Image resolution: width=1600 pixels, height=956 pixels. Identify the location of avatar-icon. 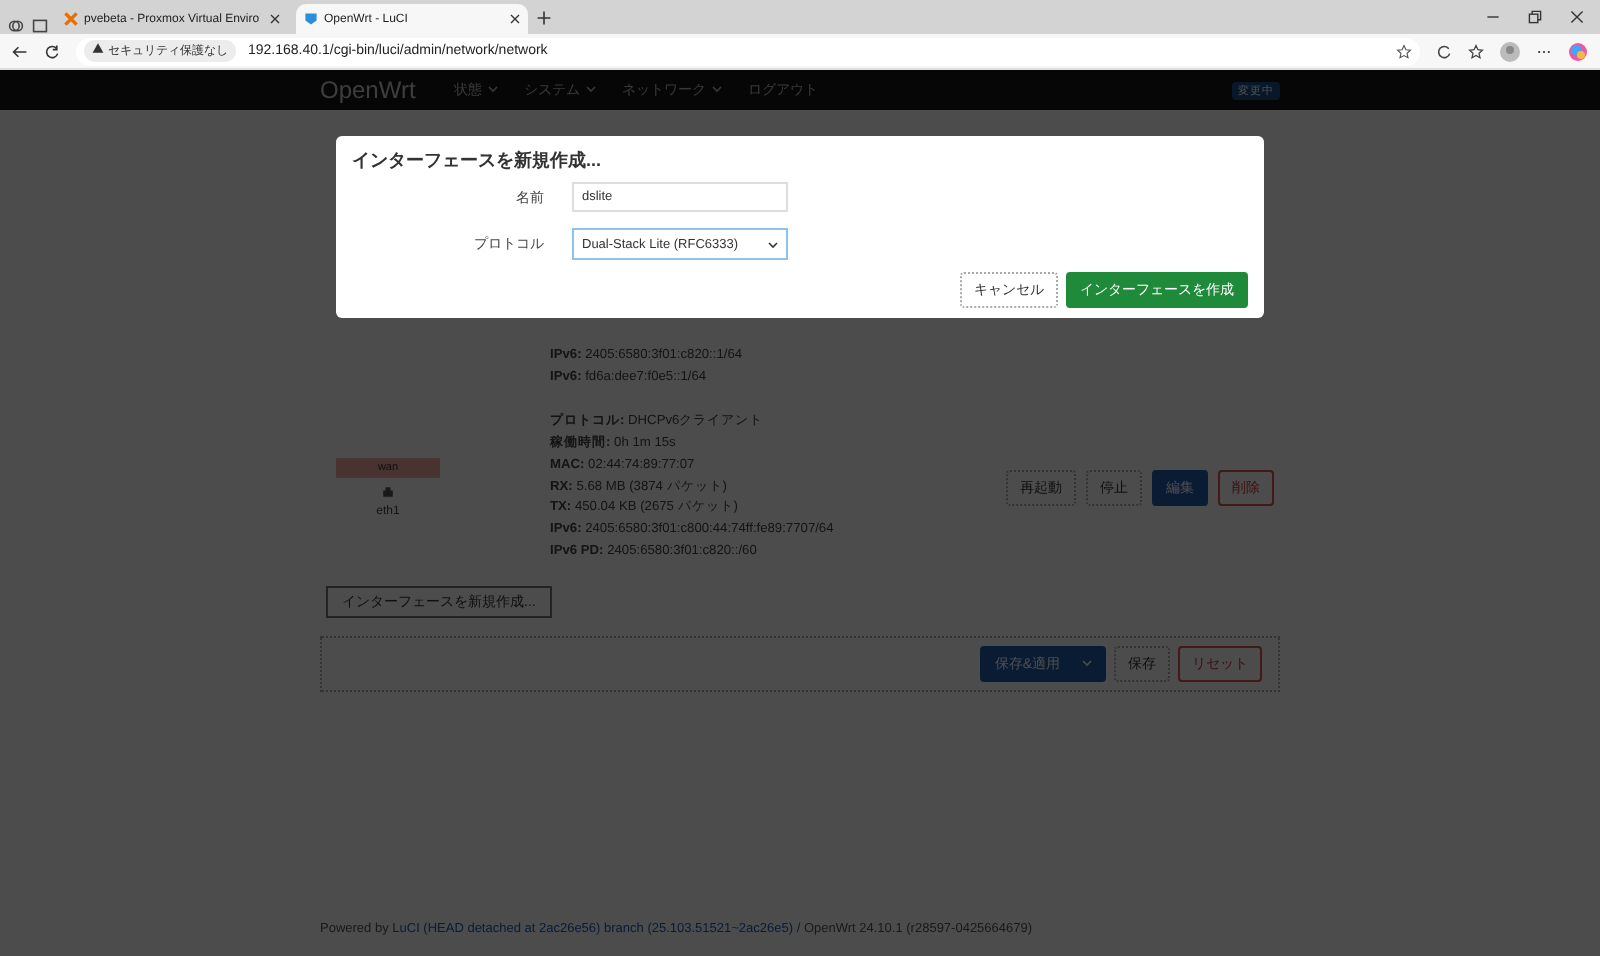
(1510, 51).